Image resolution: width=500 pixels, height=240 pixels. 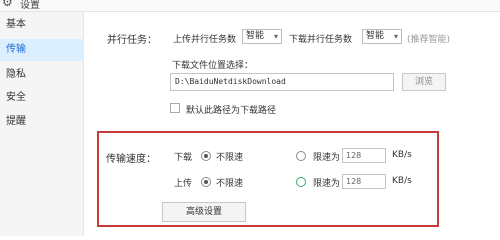 What do you see at coordinates (183, 184) in the screenshot?
I see `upload-speed-label: 上传` at bounding box center [183, 184].